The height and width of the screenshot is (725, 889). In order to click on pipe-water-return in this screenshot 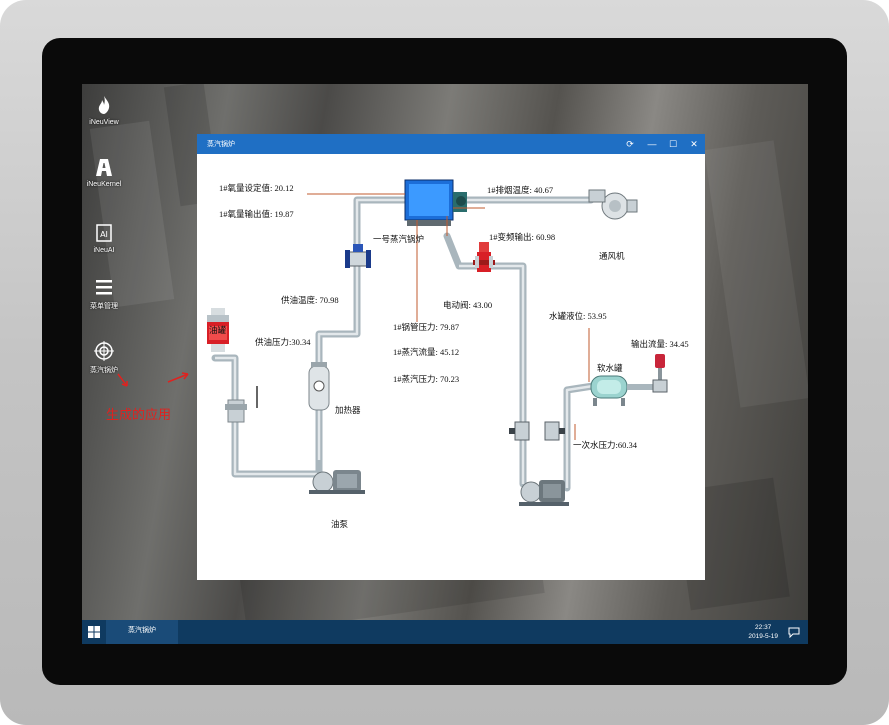, I will do `click(580, 437)`.